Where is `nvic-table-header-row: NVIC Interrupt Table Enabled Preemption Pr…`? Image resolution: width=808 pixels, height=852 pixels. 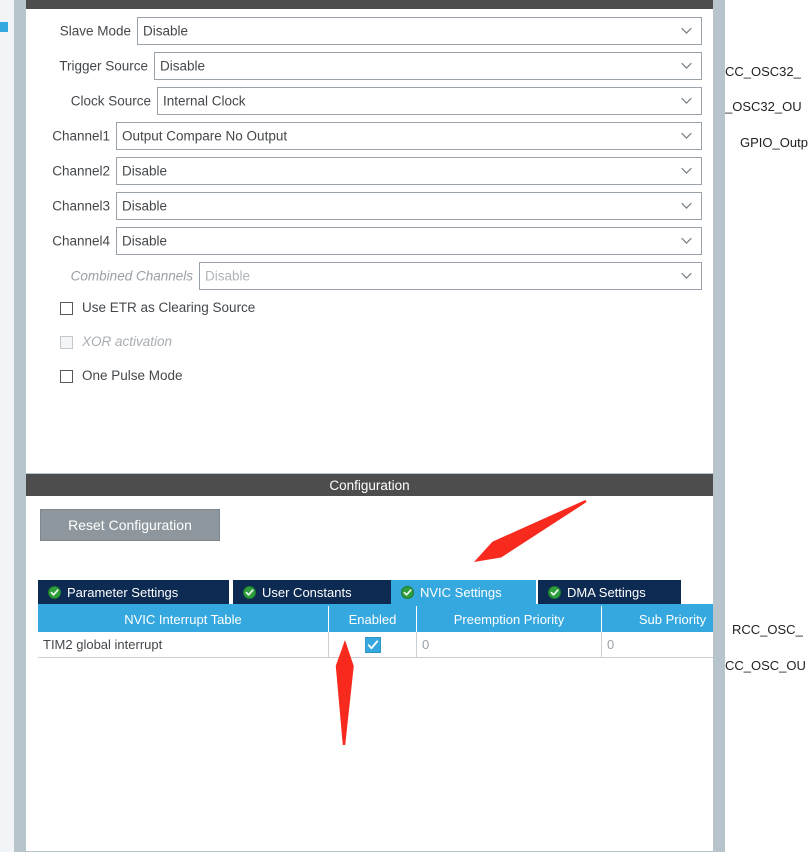
nvic-table-header-row: NVIC Interrupt Table Enabled Preemption Pr… is located at coordinates (390, 619).